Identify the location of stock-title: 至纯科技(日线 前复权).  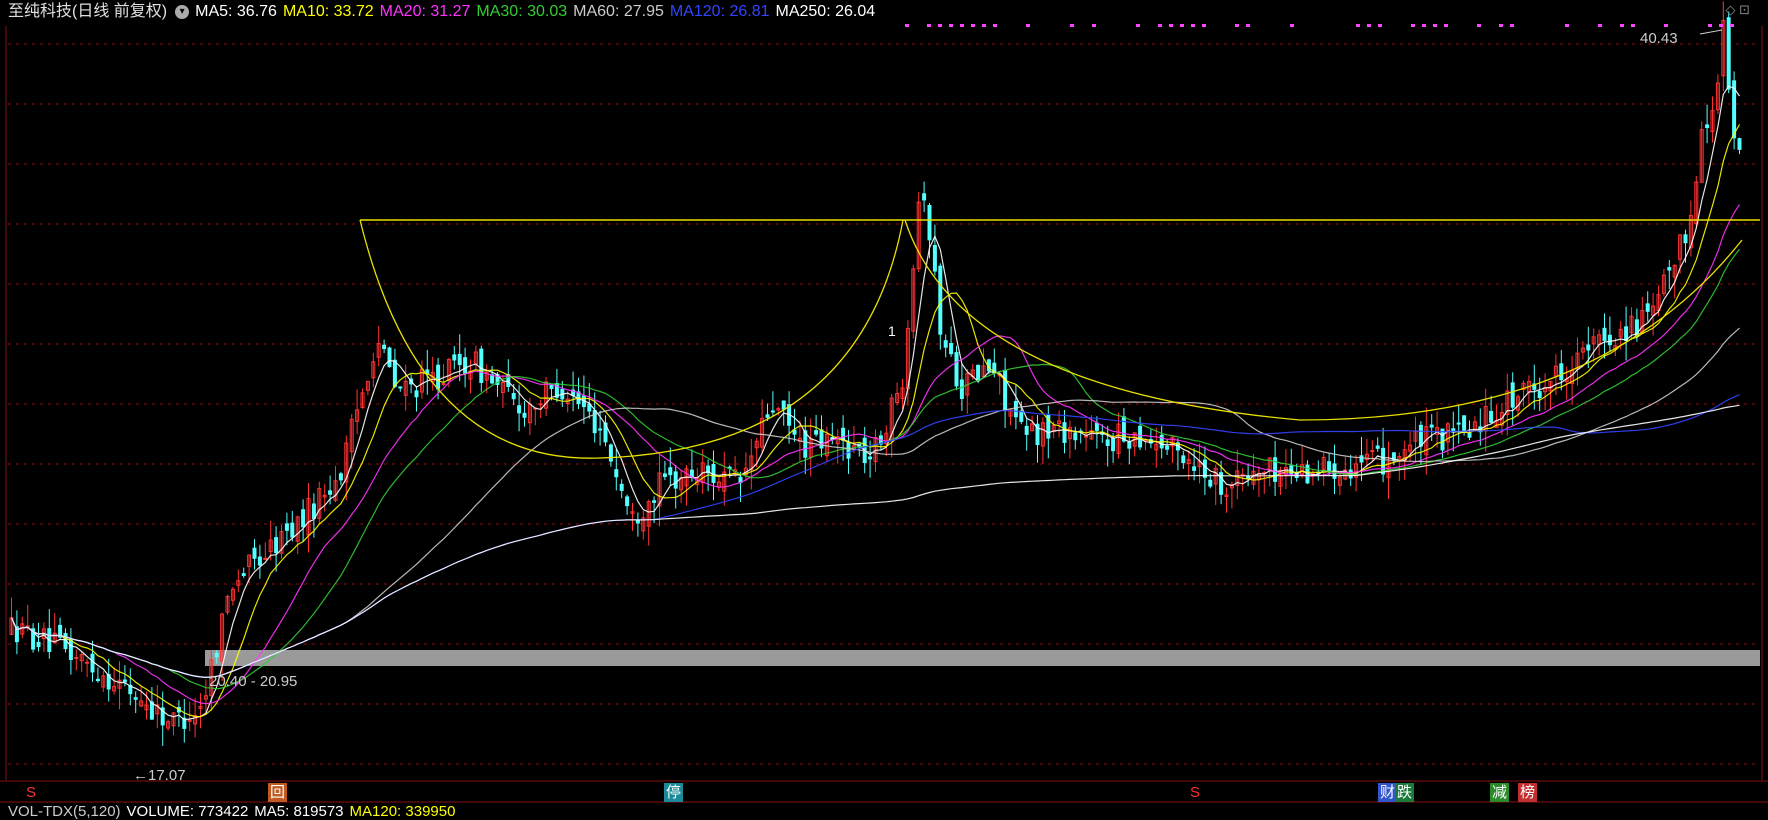
(87, 11).